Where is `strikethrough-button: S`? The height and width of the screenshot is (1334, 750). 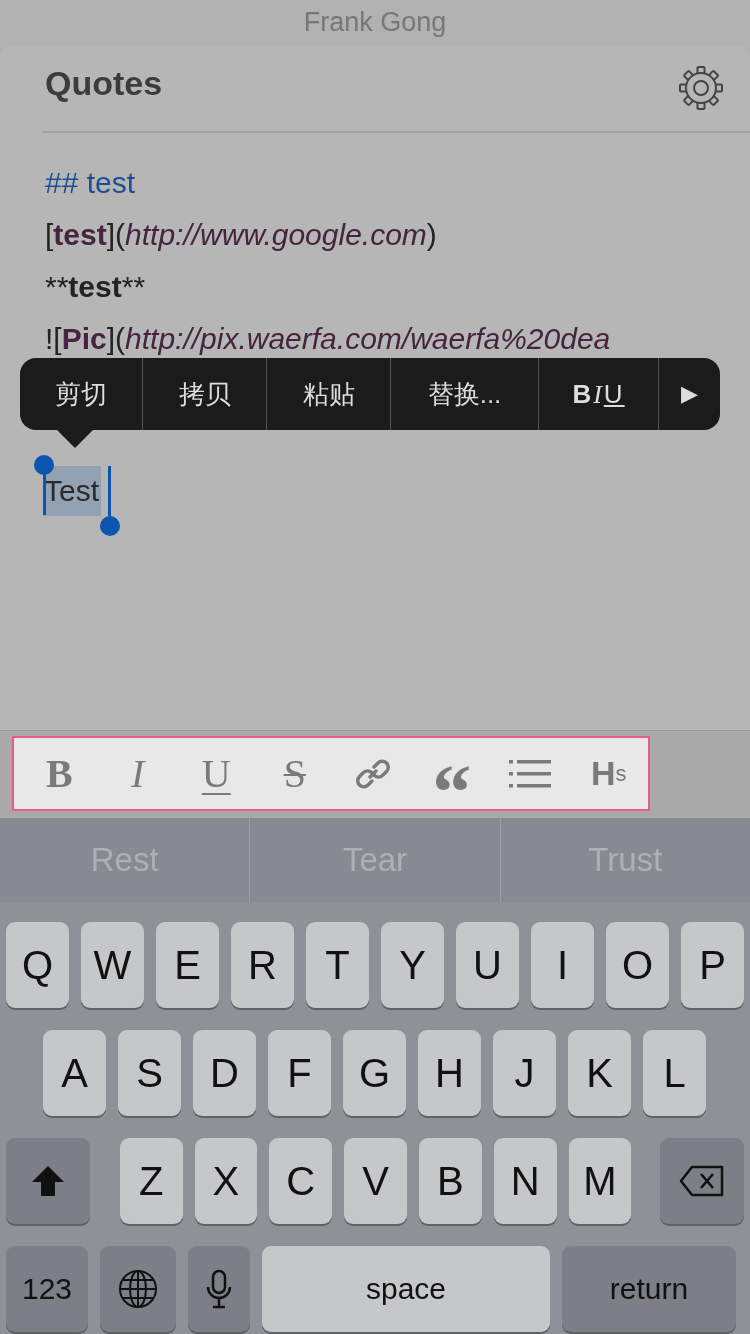
strikethrough-button: S is located at coordinates (294, 773).